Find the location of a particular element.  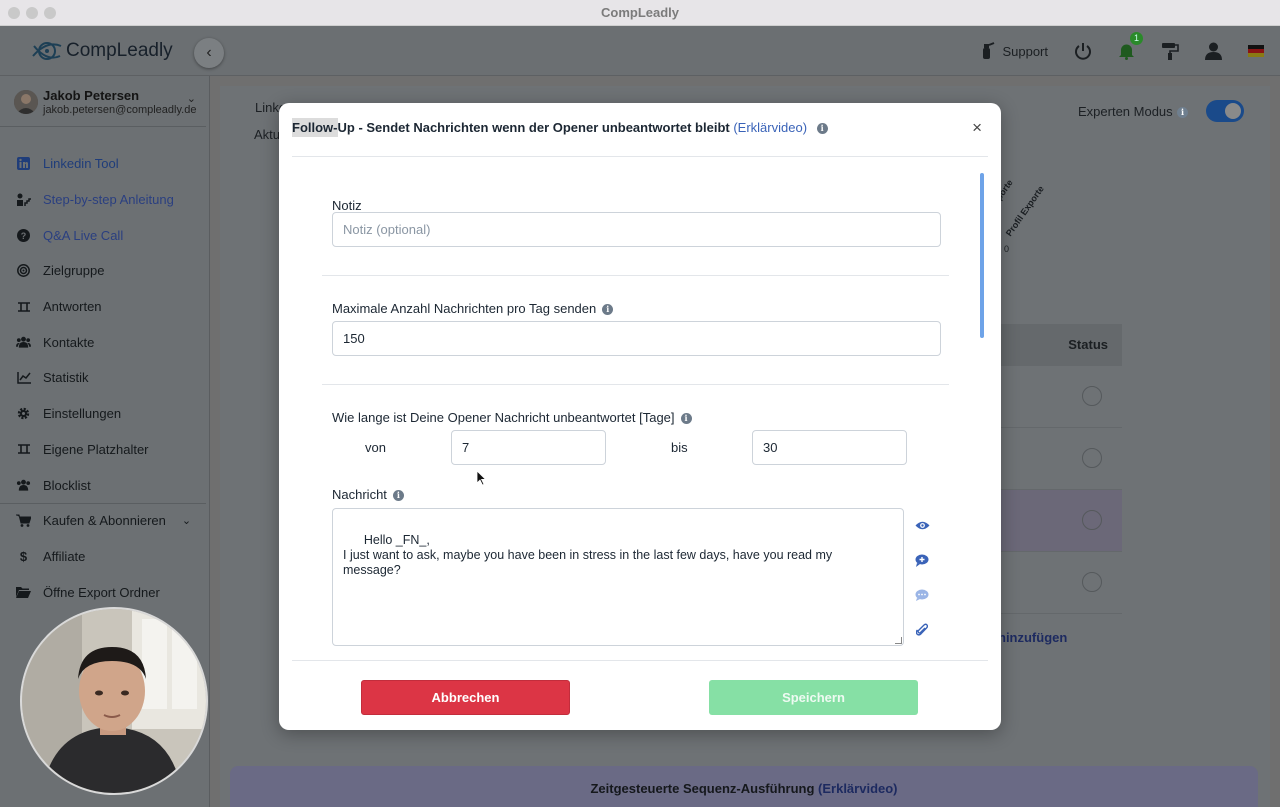

sidebar-item-zielgruppe: Zielgruppe is located at coordinates (105, 271).